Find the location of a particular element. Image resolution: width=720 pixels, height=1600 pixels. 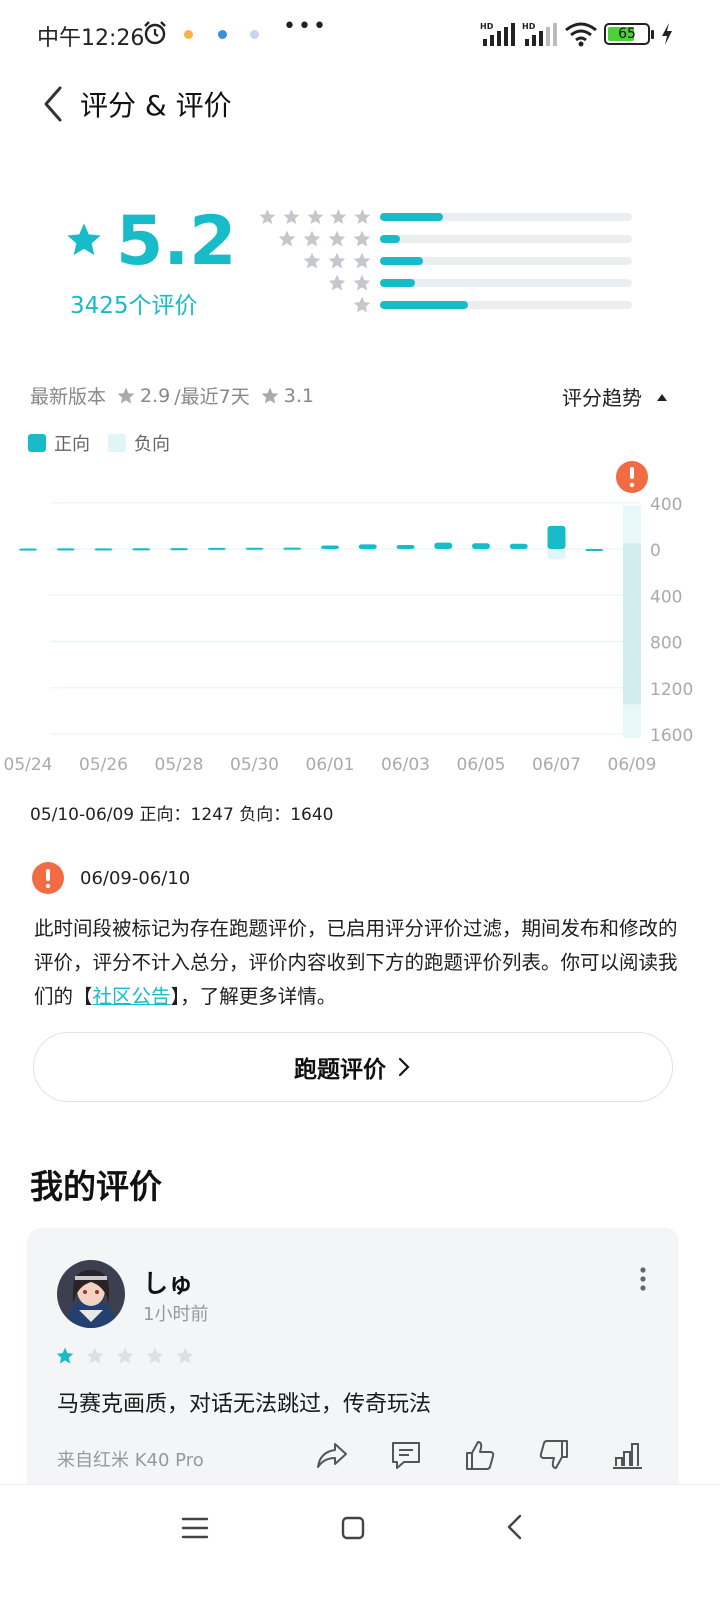

more-options-icon is located at coordinates (643, 1279).